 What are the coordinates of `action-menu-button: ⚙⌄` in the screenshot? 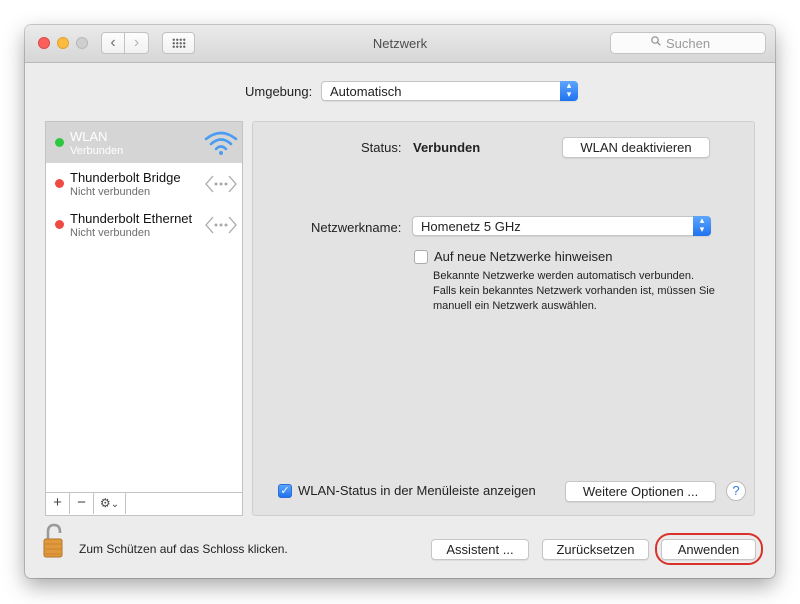 It's located at (110, 503).